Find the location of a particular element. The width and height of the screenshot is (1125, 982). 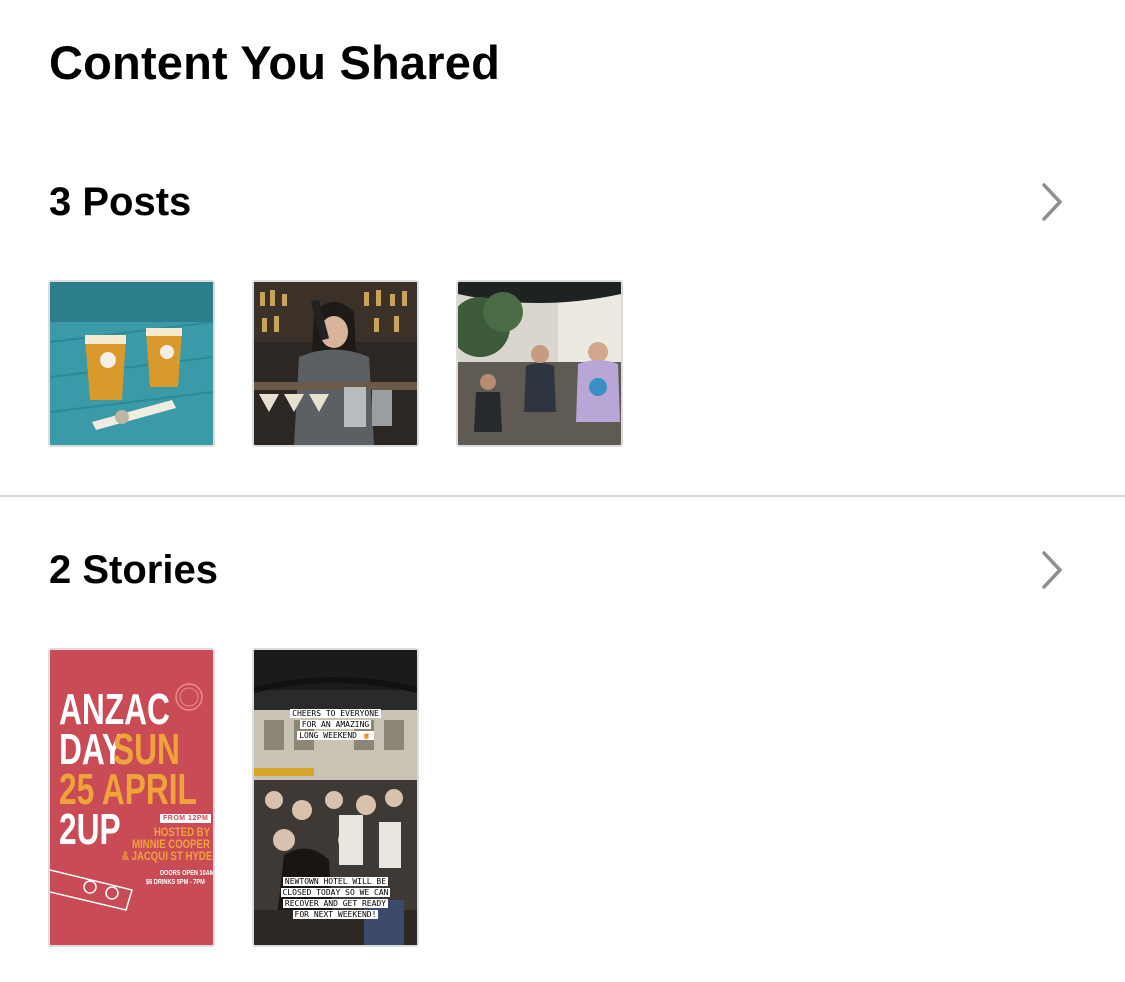

post-thumbnail-pub-crowd is located at coordinates (539, 363).